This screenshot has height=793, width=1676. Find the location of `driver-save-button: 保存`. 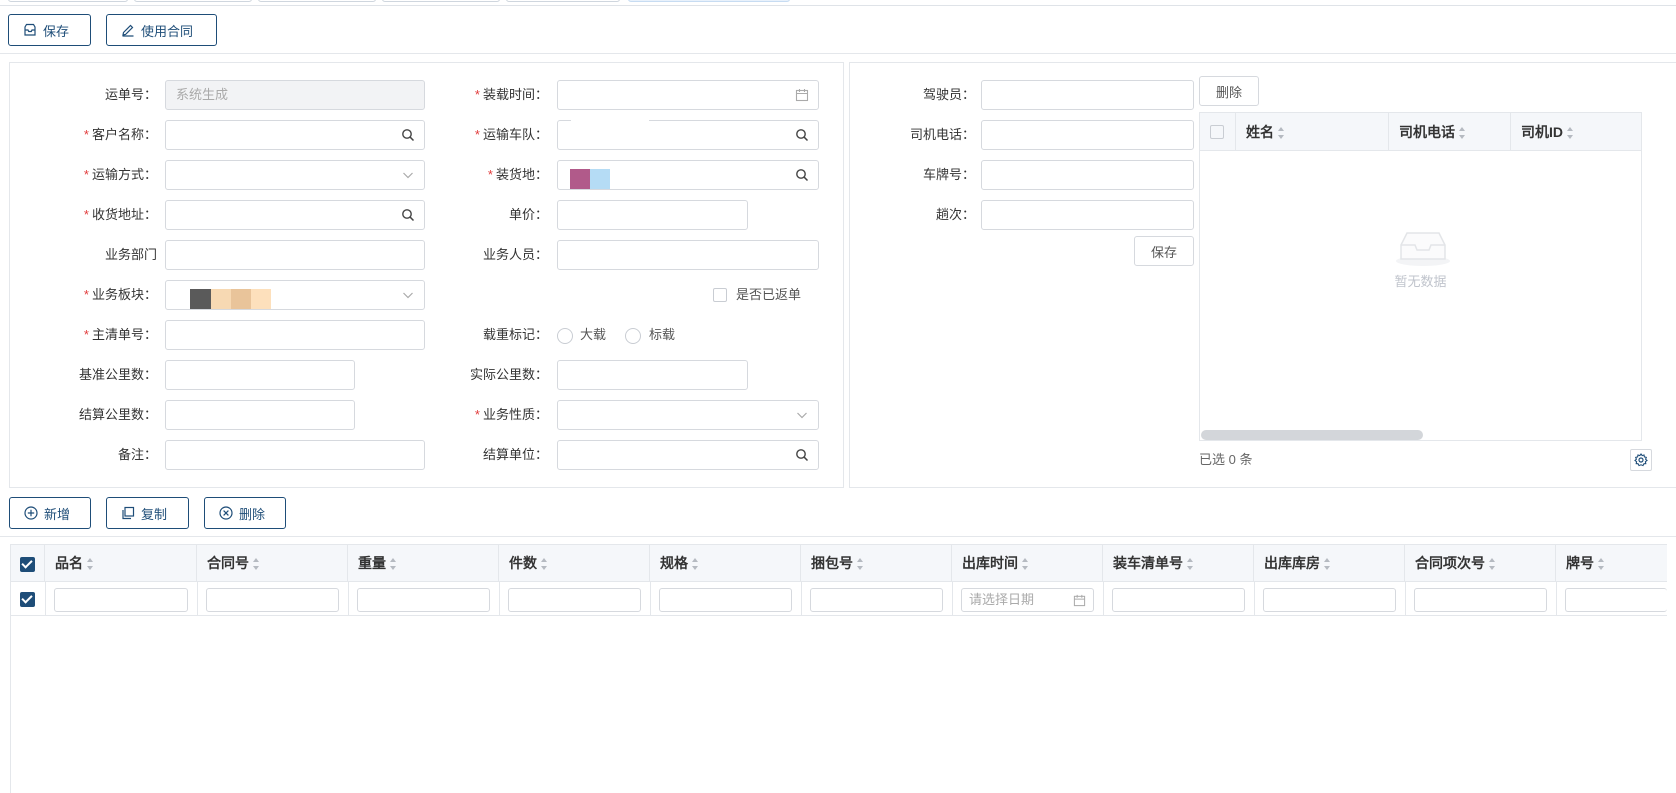

driver-save-button: 保存 is located at coordinates (1164, 251).